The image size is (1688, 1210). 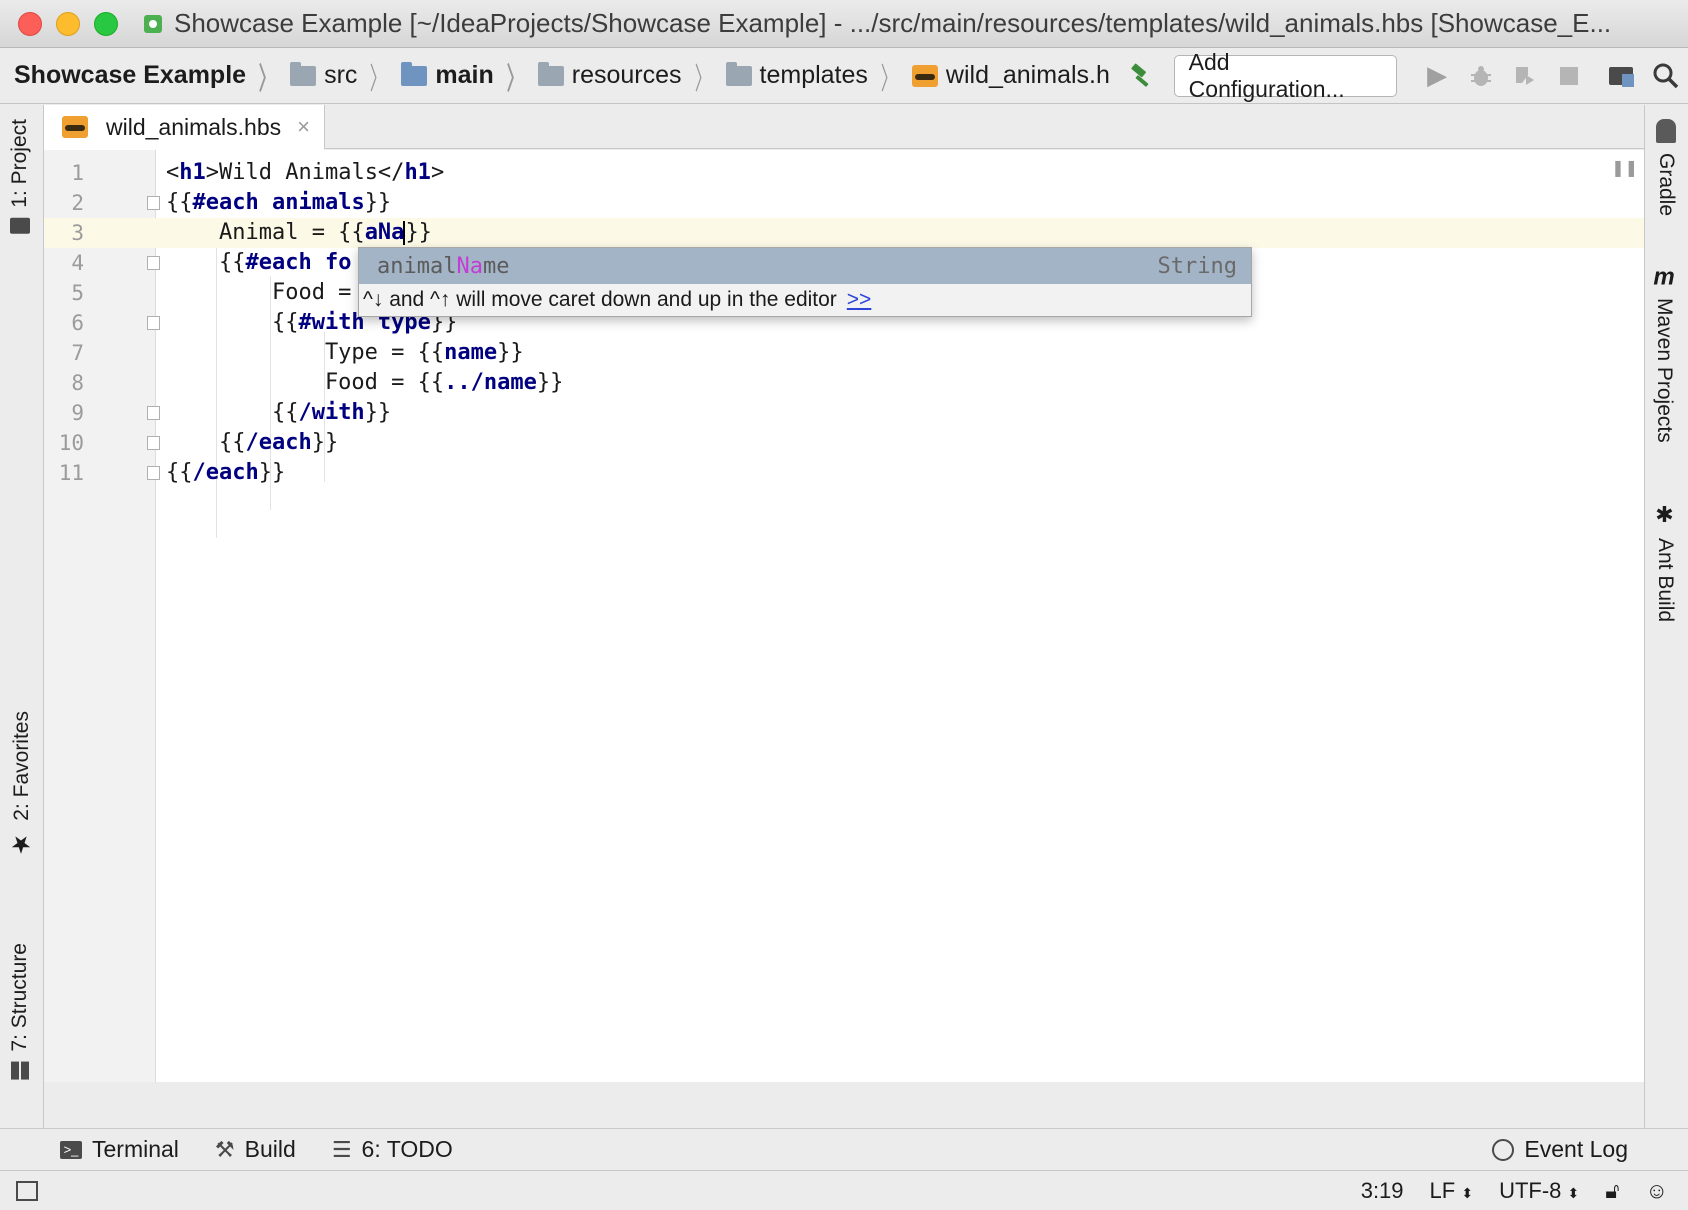 What do you see at coordinates (298, 262) in the screenshot?
I see `code-token: #each fo` at bounding box center [298, 262].